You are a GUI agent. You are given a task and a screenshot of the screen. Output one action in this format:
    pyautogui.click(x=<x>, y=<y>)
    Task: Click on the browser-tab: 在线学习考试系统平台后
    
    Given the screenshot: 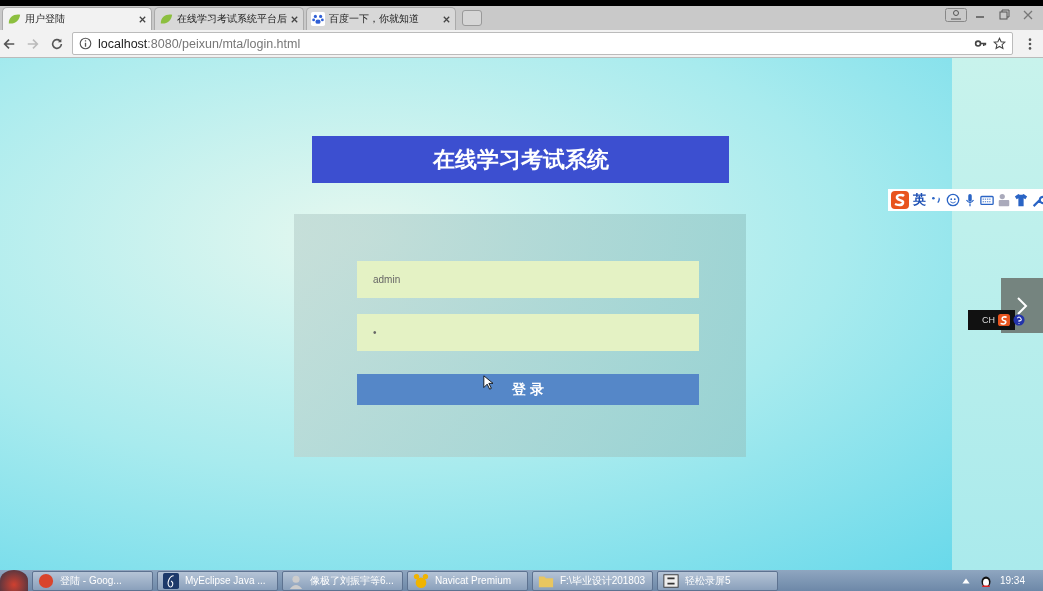 What is the action you would take?
    pyautogui.click(x=229, y=18)
    